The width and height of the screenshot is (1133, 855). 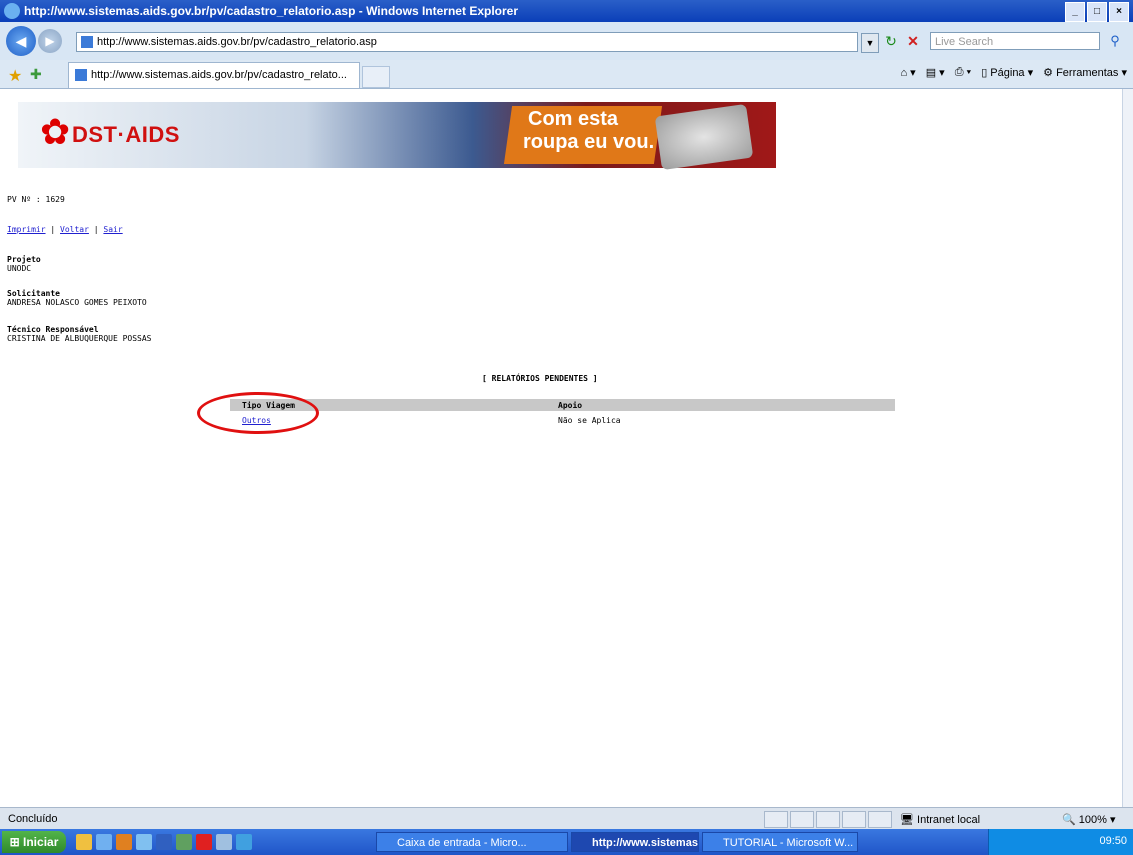 What do you see at coordinates (81, 75) in the screenshot?
I see `tab-page-icon` at bounding box center [81, 75].